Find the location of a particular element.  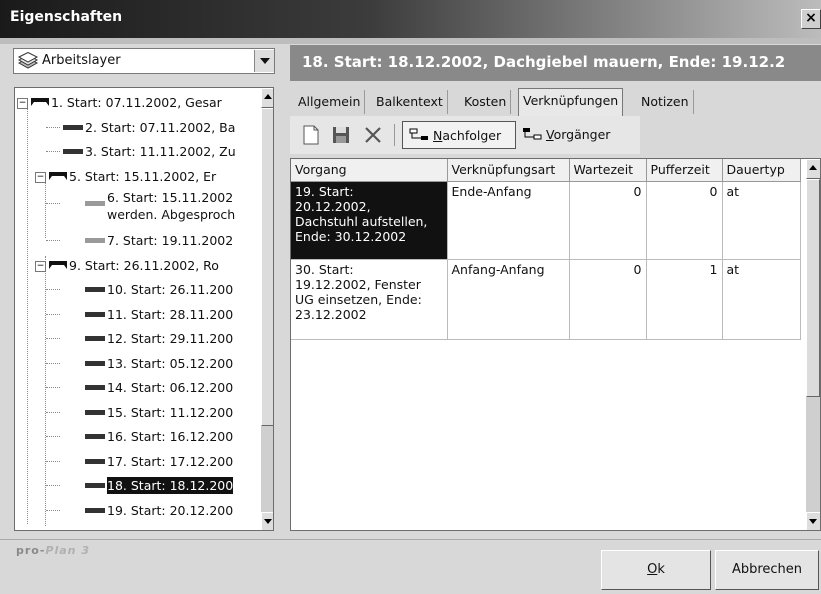

tree-item-label: 14. Start: 06.12.200 is located at coordinates (170, 387).